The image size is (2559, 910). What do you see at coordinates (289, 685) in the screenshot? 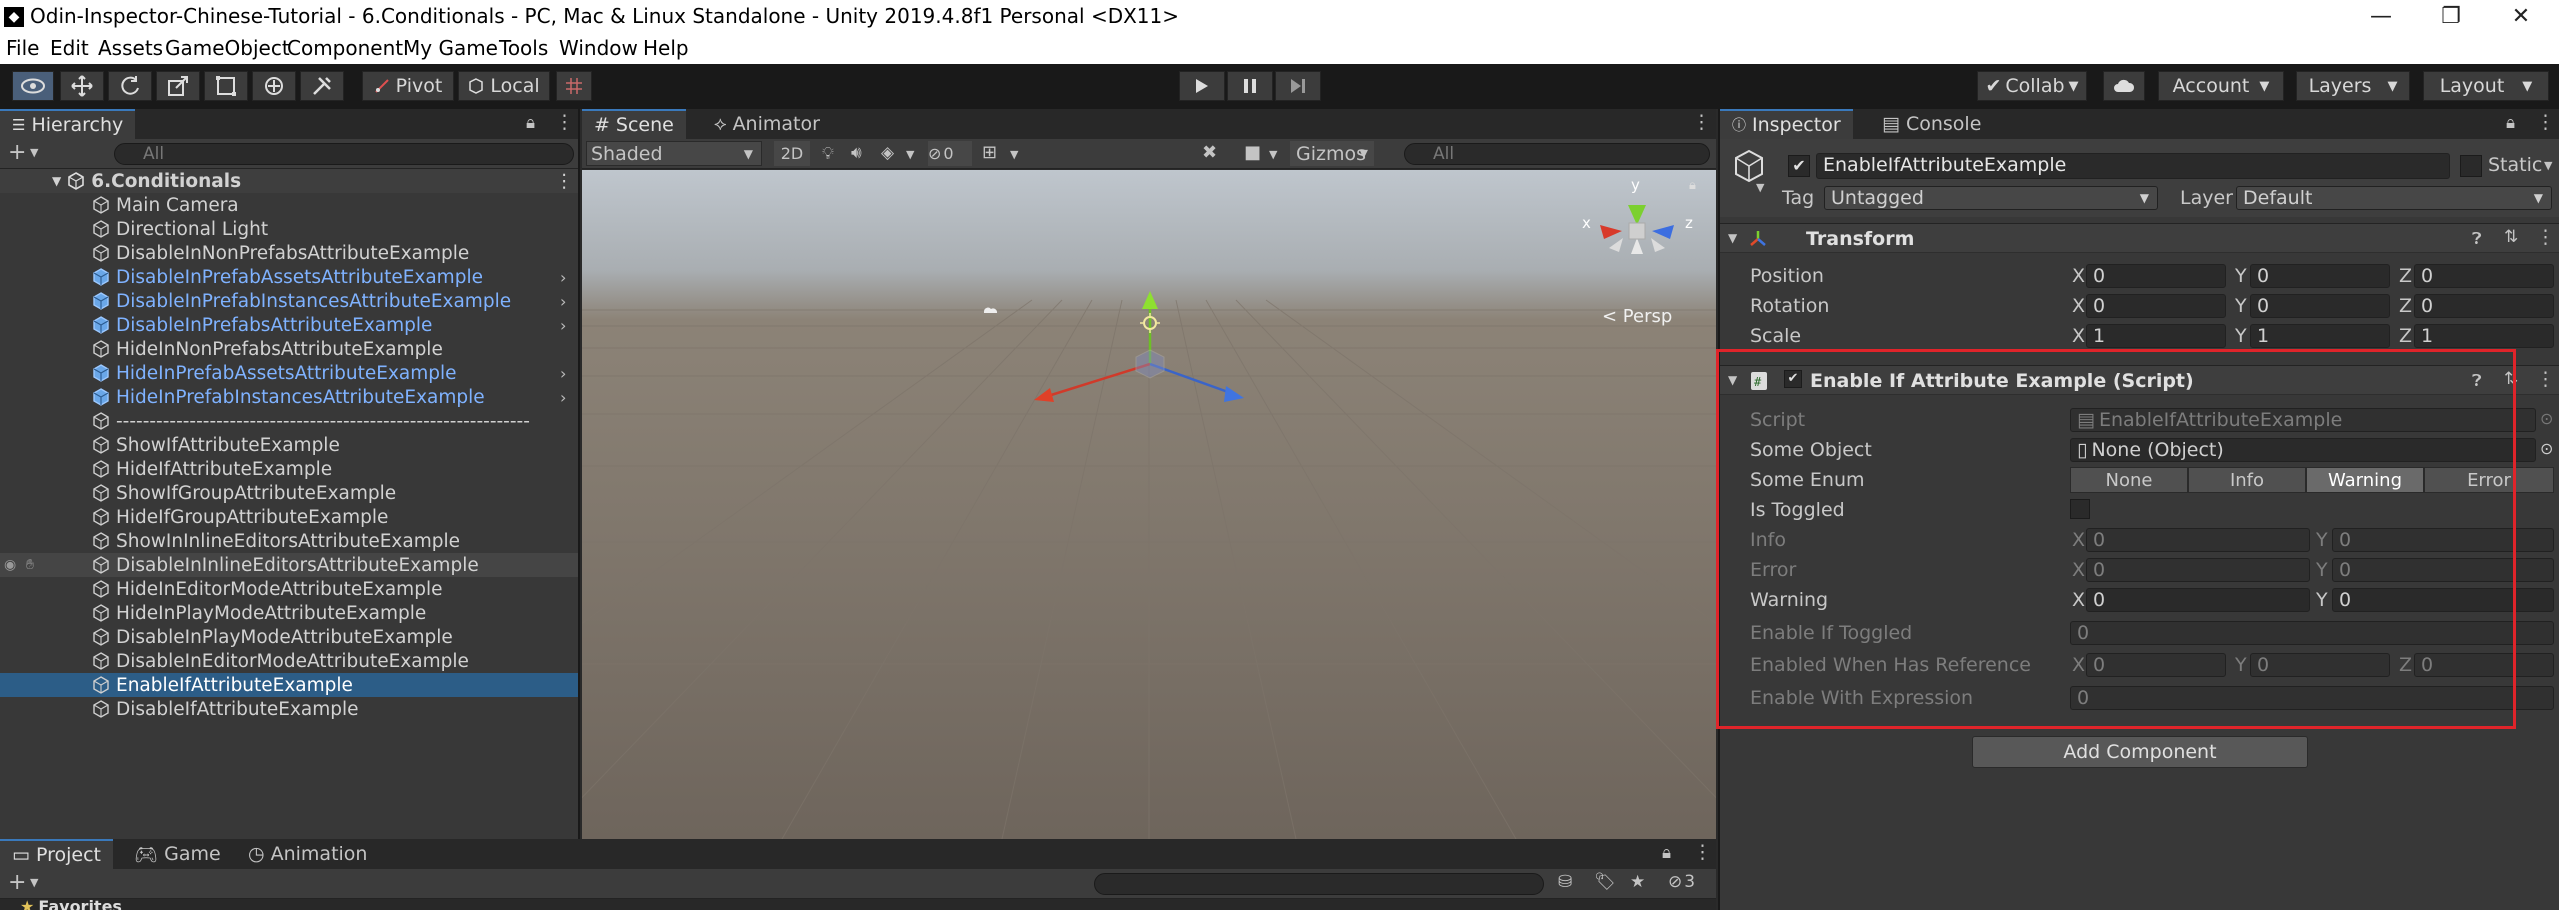
I see `hierarchy-item: EnableIfAttributeExample` at bounding box center [289, 685].